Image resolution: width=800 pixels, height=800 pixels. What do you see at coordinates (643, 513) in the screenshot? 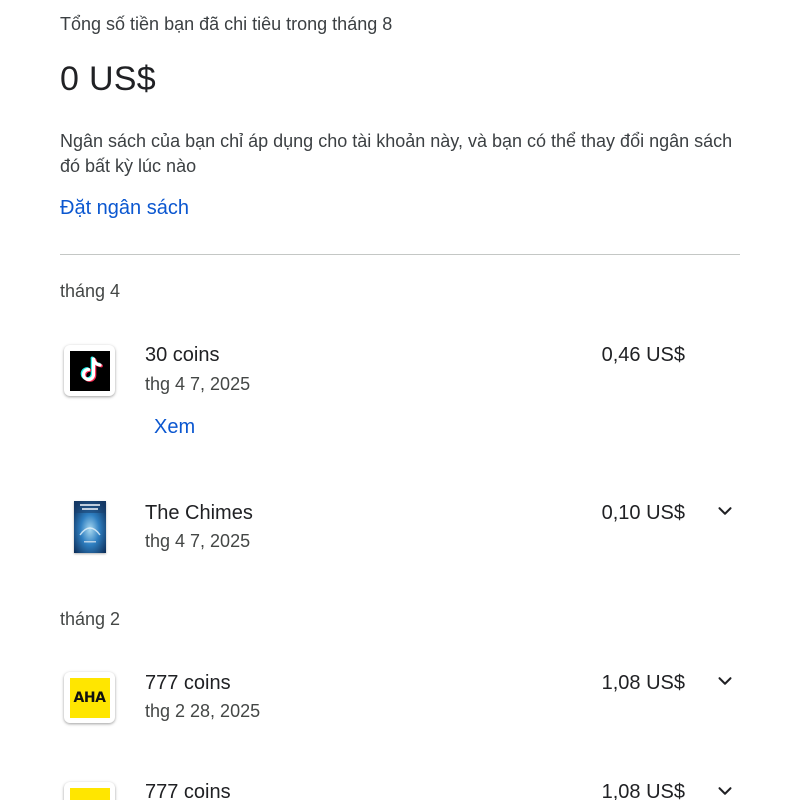
I see `item-price: 0,10 US$` at bounding box center [643, 513].